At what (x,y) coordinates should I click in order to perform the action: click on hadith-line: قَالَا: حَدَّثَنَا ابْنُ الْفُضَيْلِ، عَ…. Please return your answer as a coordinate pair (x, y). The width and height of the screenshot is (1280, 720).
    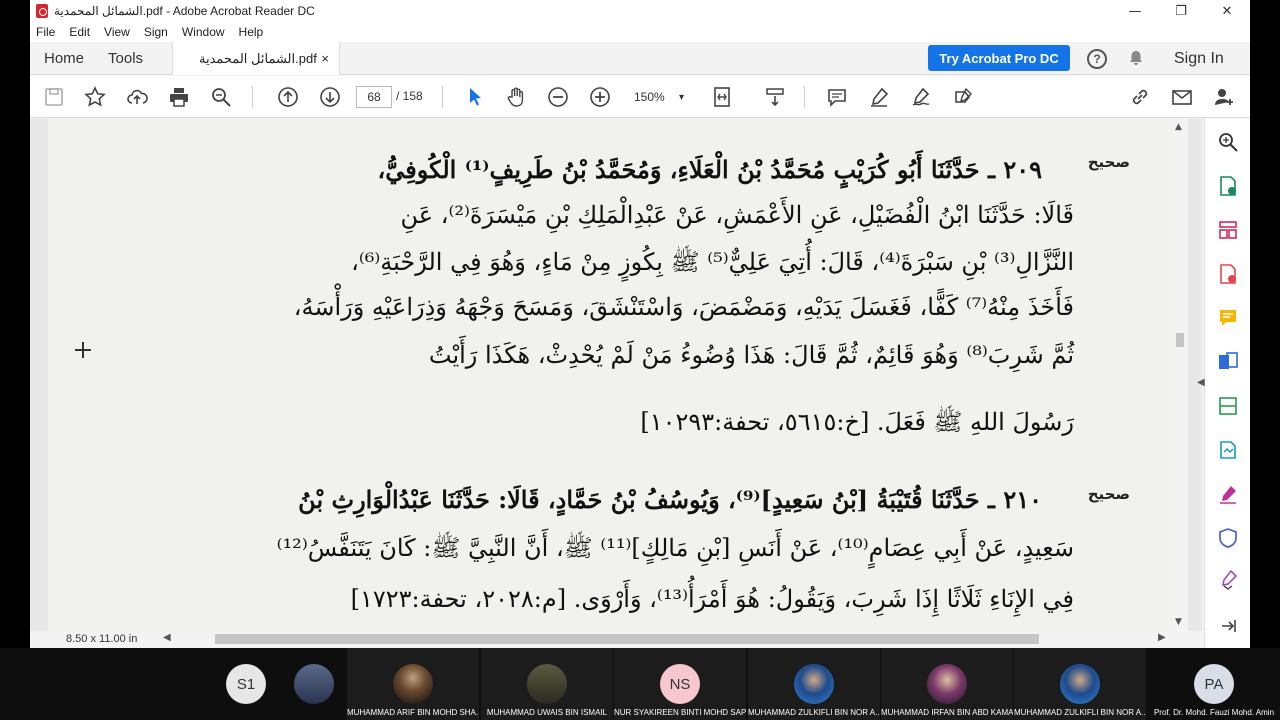
    Looking at the image, I should click on (737, 215).